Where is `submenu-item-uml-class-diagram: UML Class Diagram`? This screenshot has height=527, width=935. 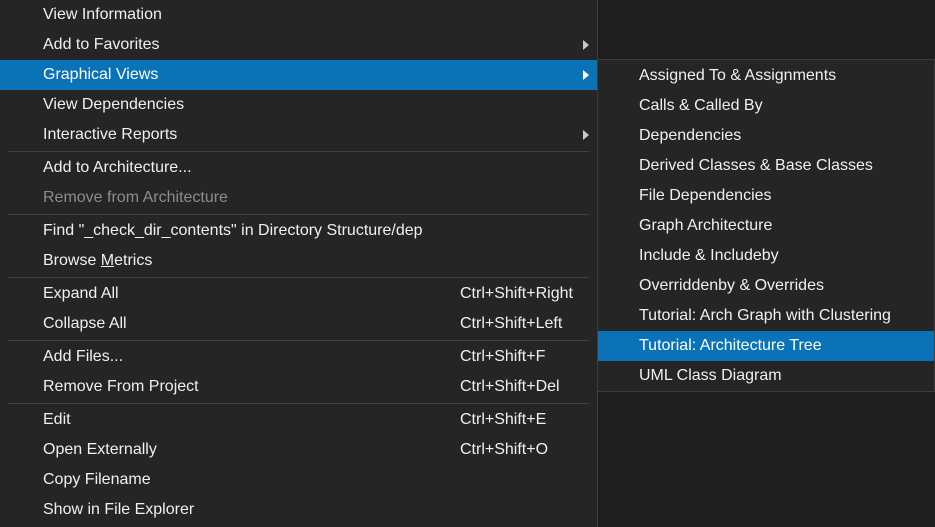
submenu-item-uml-class-diagram: UML Class Diagram is located at coordinates (766, 376).